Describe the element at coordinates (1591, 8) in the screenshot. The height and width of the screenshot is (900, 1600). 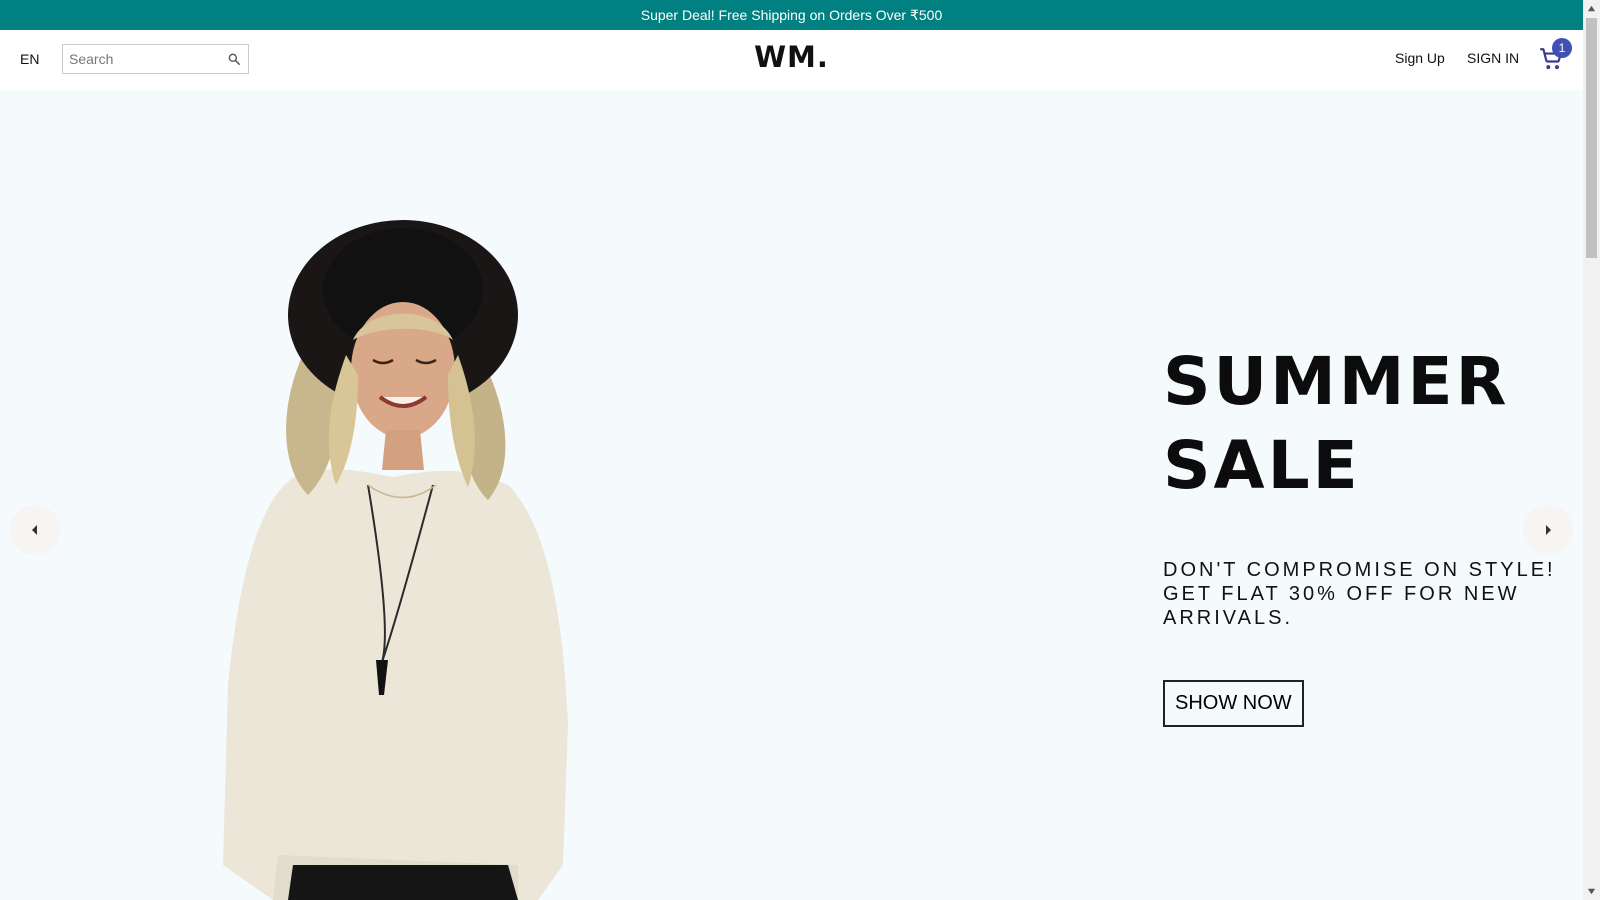
I see `scroll-up-icon` at that location.